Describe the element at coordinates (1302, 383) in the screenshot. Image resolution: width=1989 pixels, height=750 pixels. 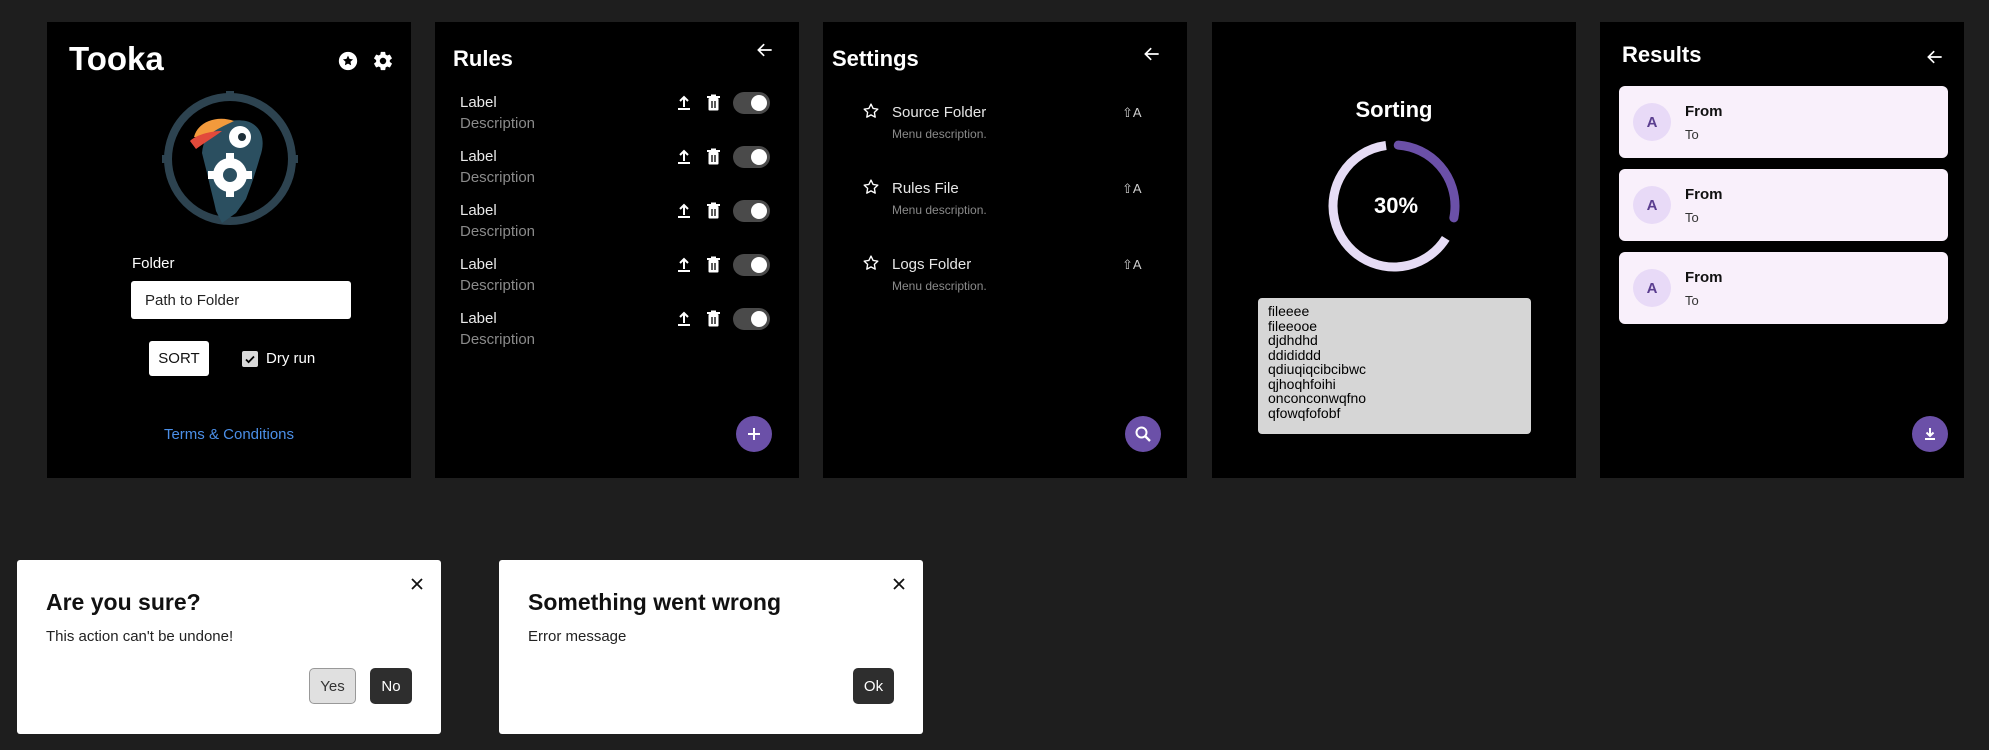
I see `log-line: qjhoqhfoihi` at that location.